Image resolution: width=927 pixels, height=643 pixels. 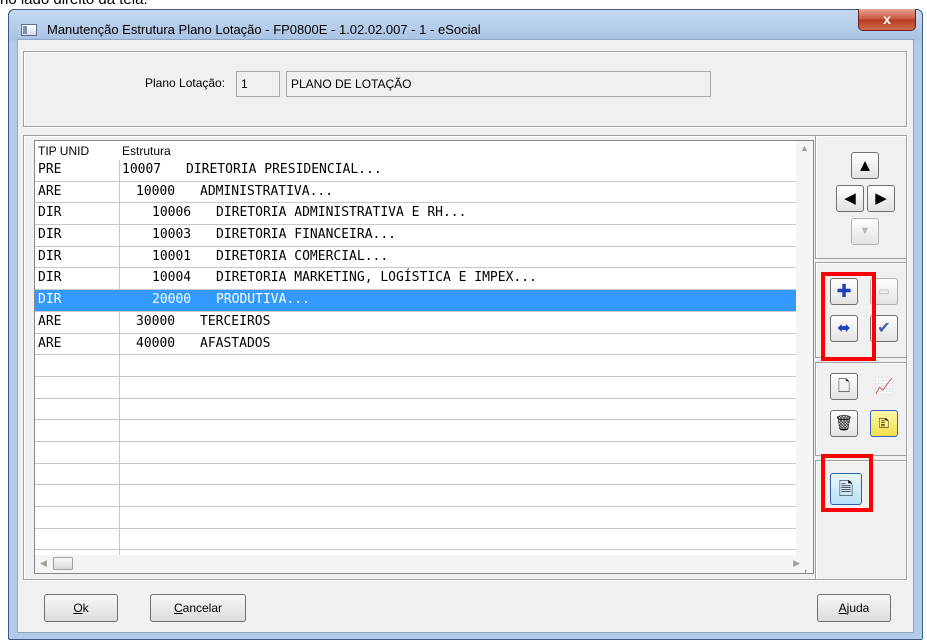 I want to click on chart-icon: 📈, so click(x=884, y=386).